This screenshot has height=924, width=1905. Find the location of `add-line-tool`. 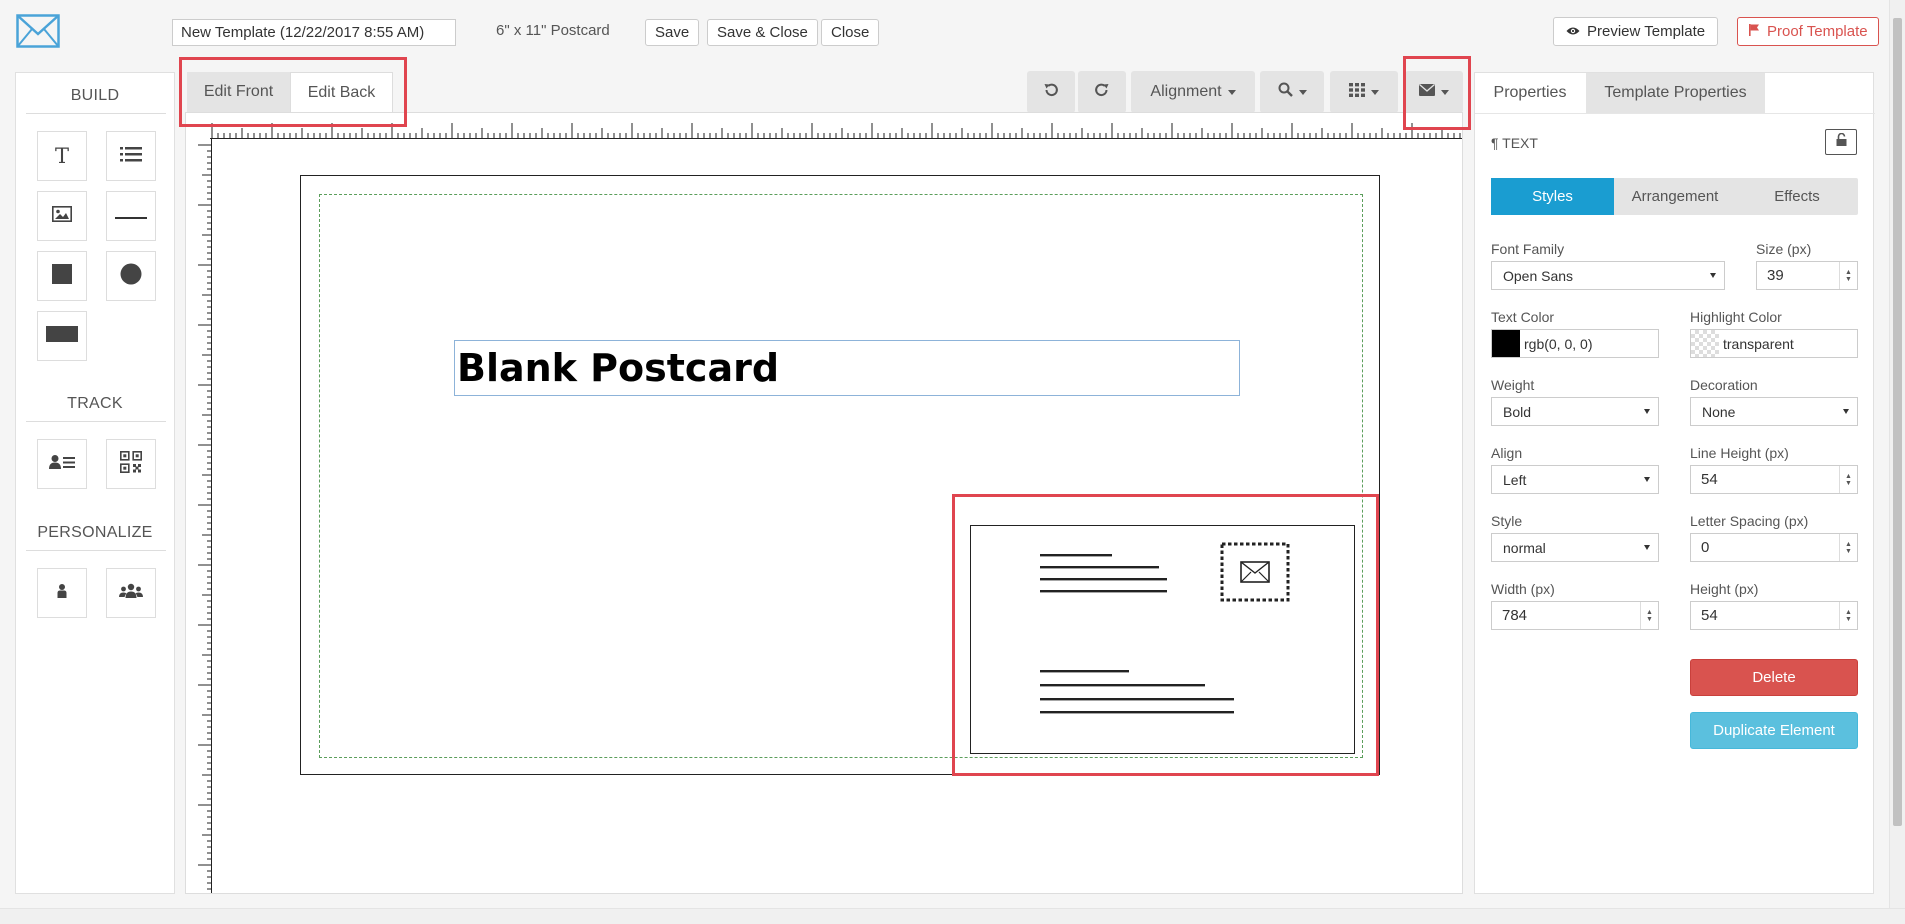

add-line-tool is located at coordinates (131, 216).